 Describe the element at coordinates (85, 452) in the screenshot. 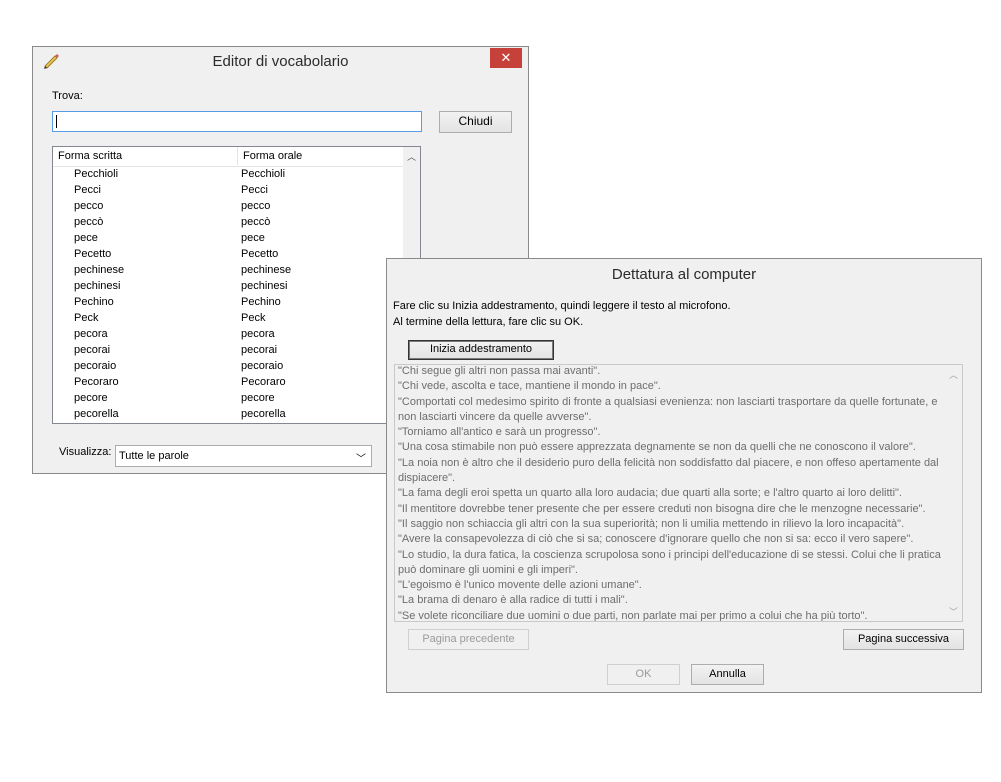

I see `view-label: Visualizza:` at that location.